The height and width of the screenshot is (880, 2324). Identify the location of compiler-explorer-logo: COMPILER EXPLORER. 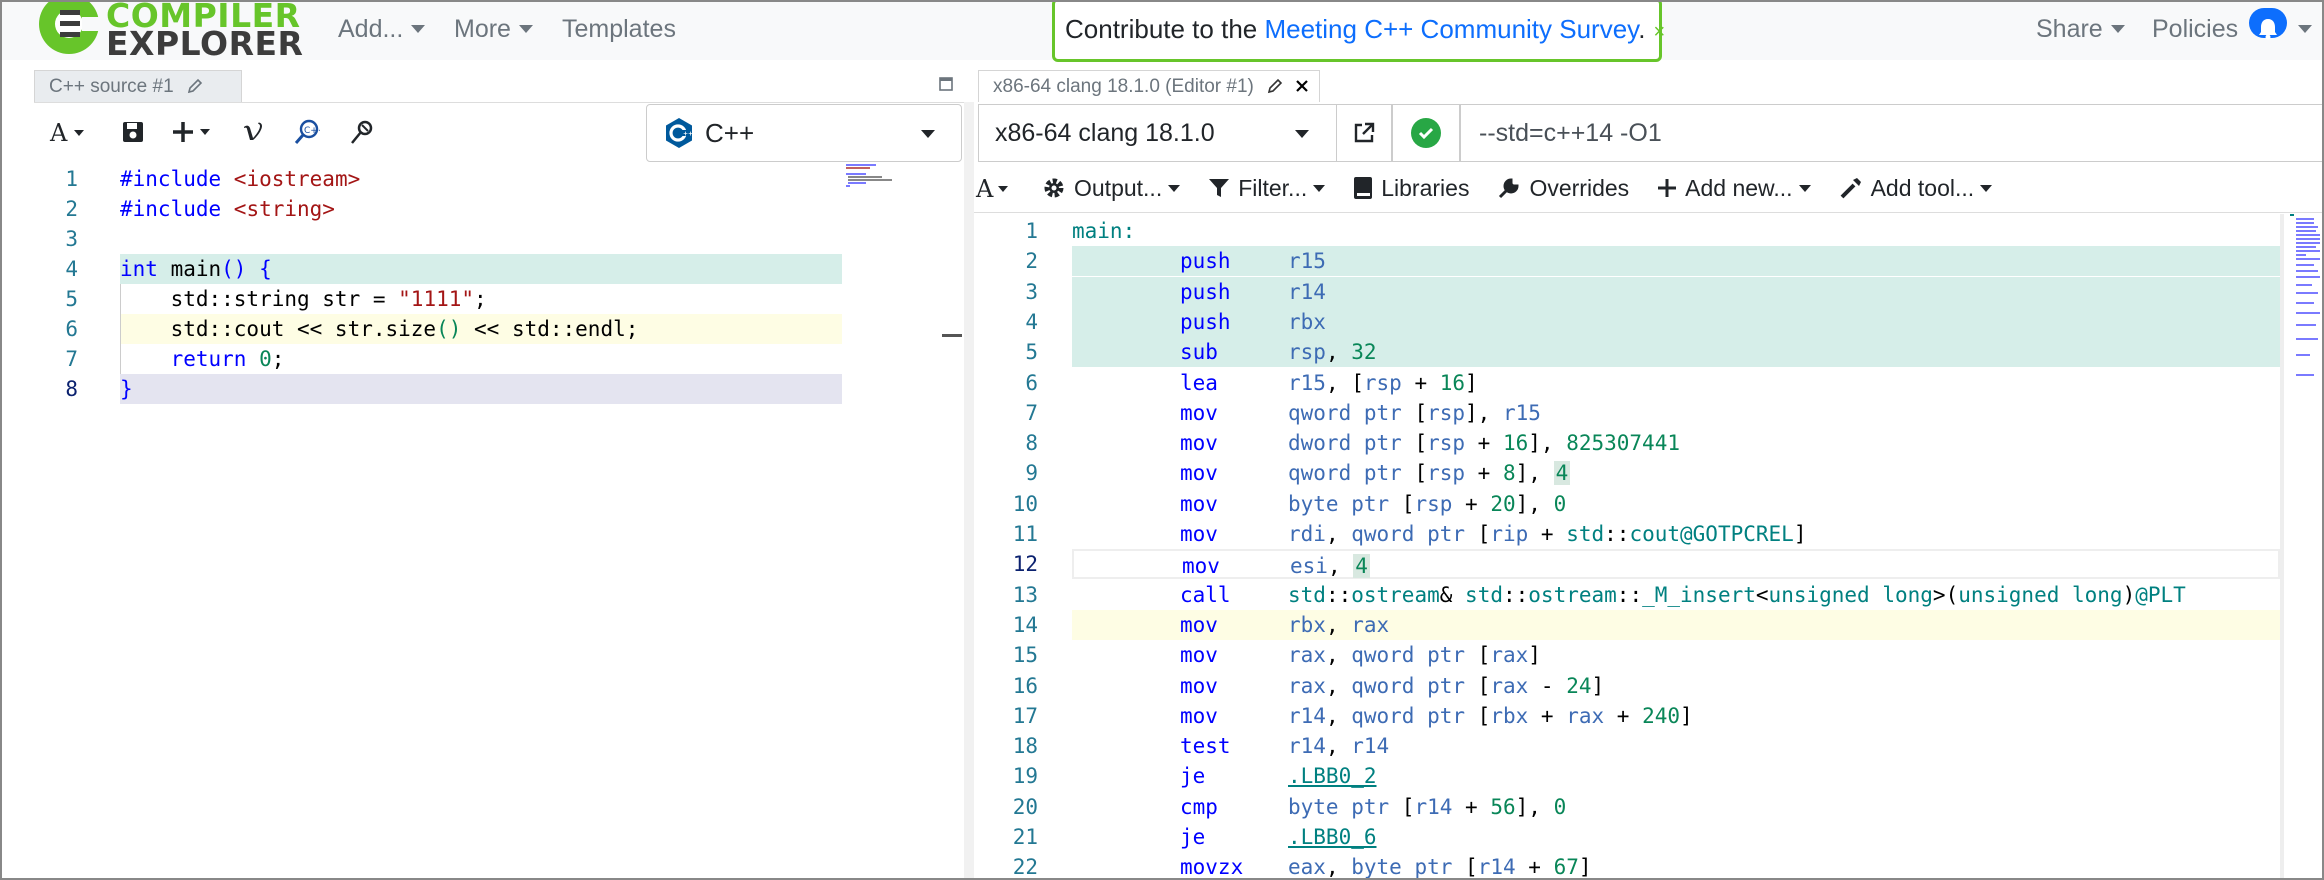
(169, 31).